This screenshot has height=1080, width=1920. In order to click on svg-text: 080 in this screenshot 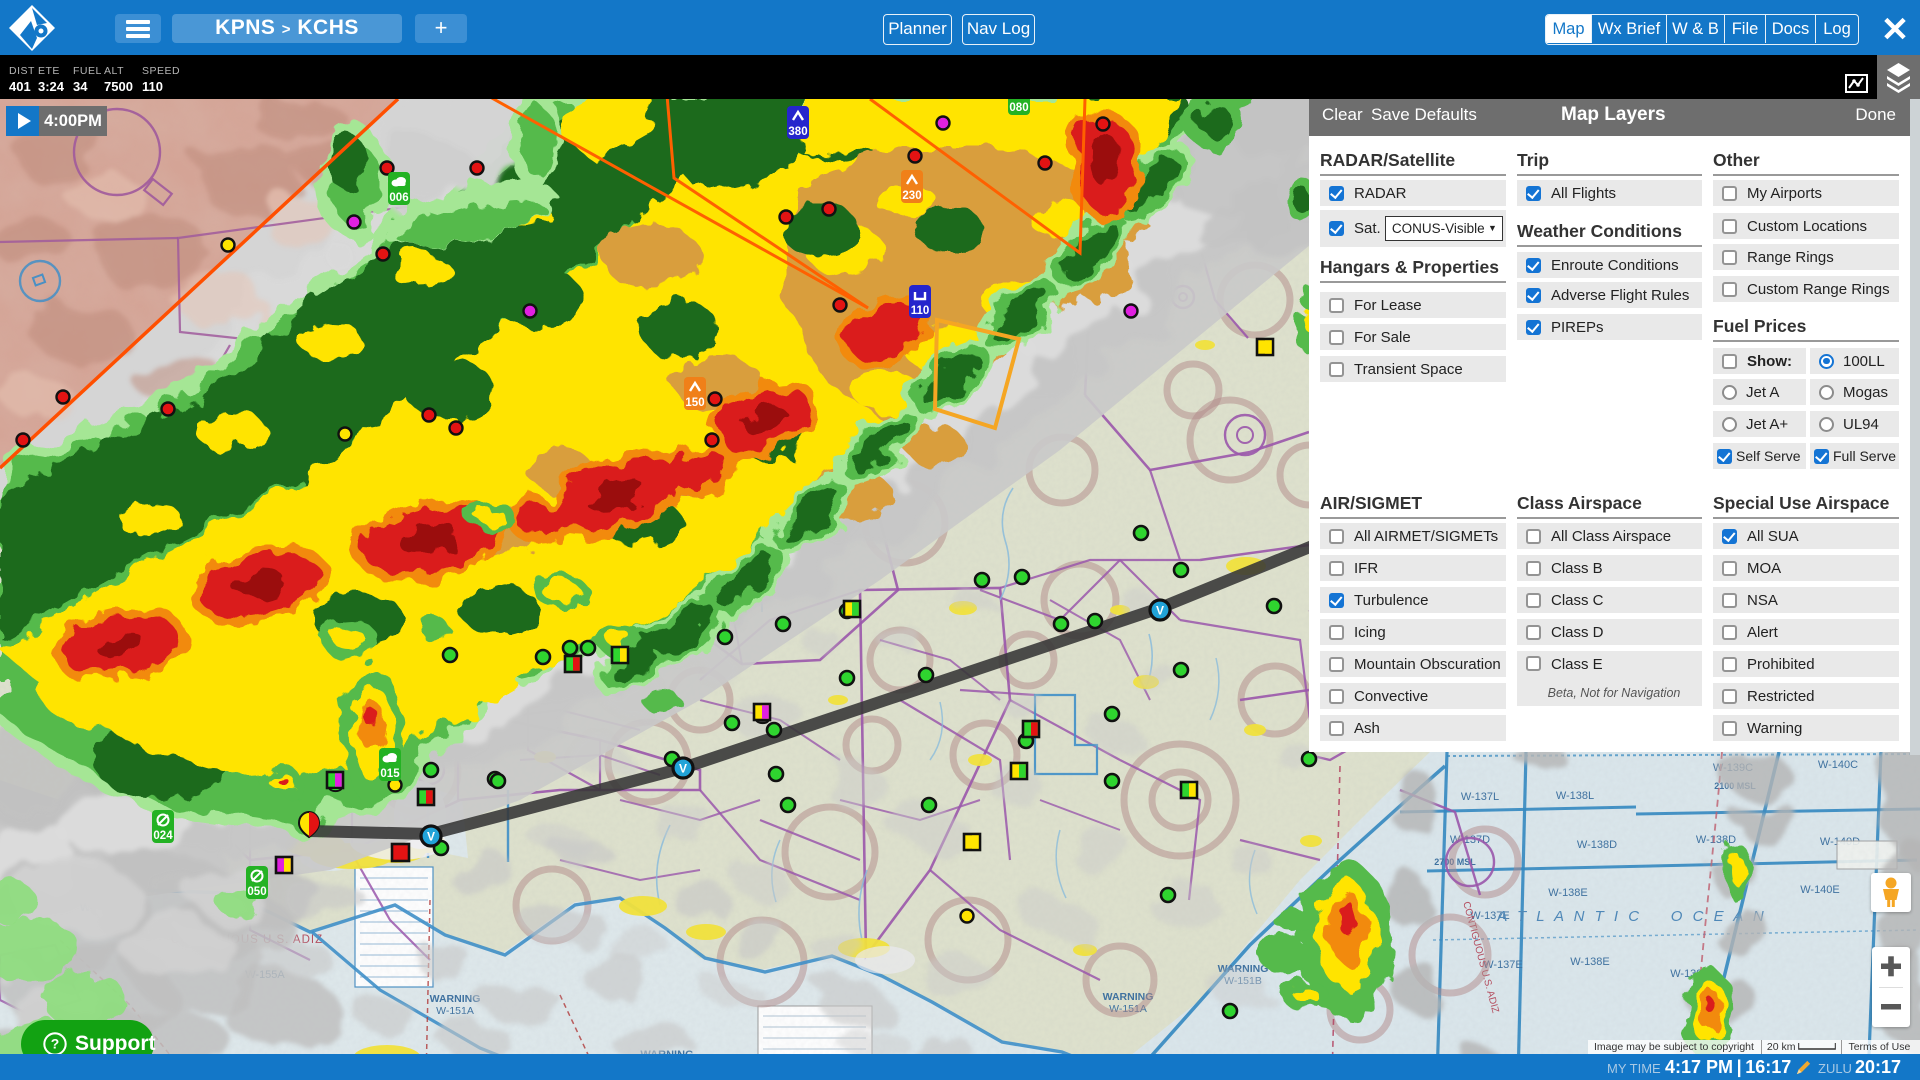, I will do `click(1018, 108)`.